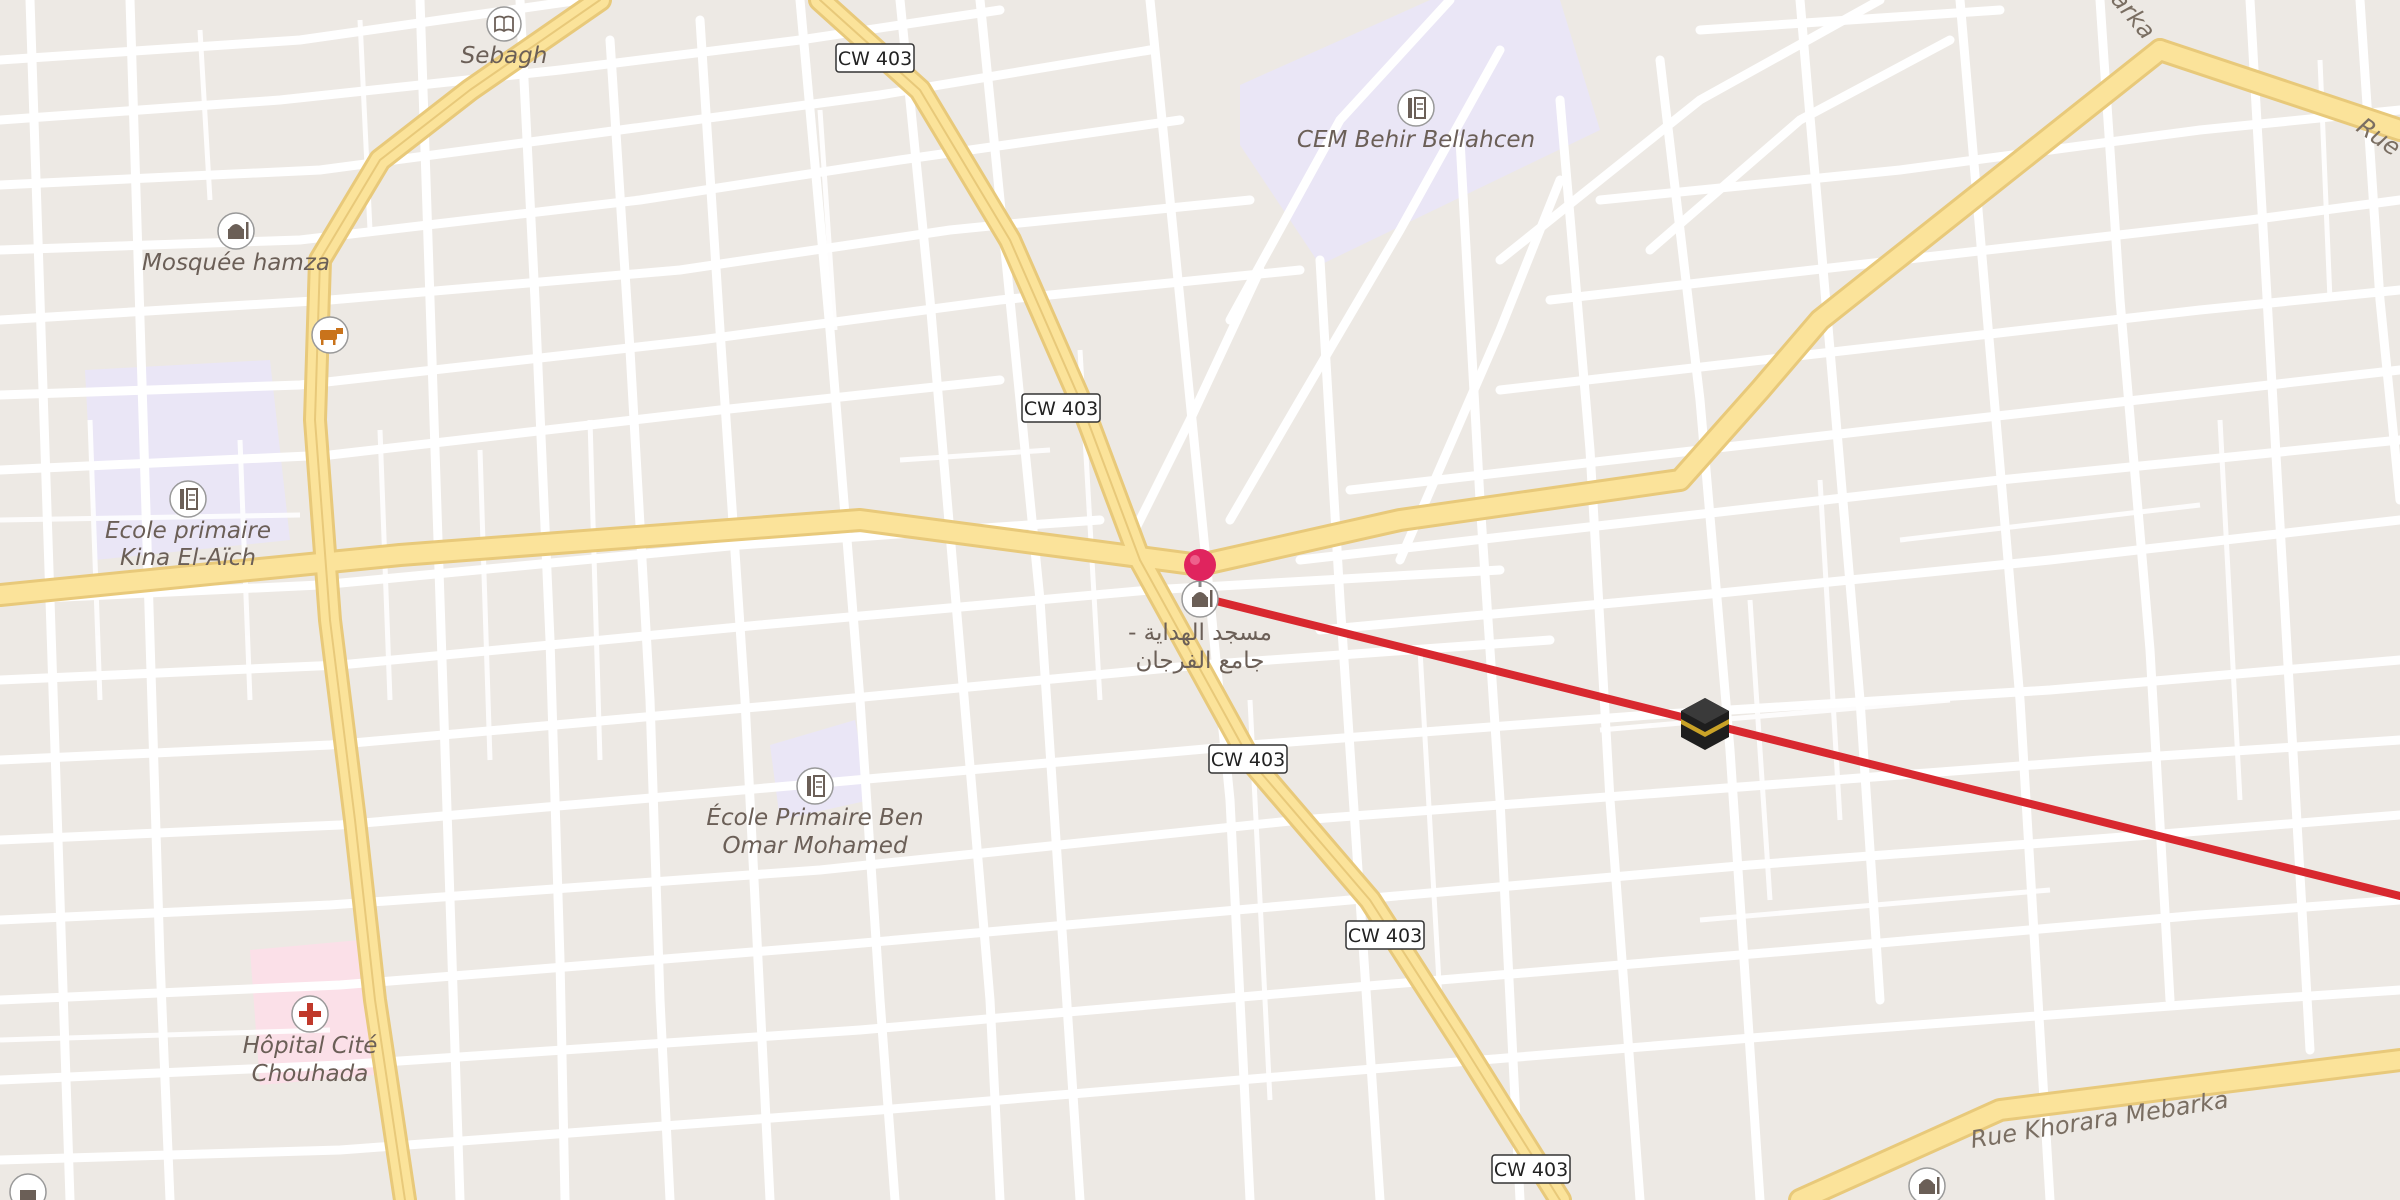 Image resolution: width=2400 pixels, height=1200 pixels. Describe the element at coordinates (310, 1014) in the screenshot. I see `hospital-icon` at that location.